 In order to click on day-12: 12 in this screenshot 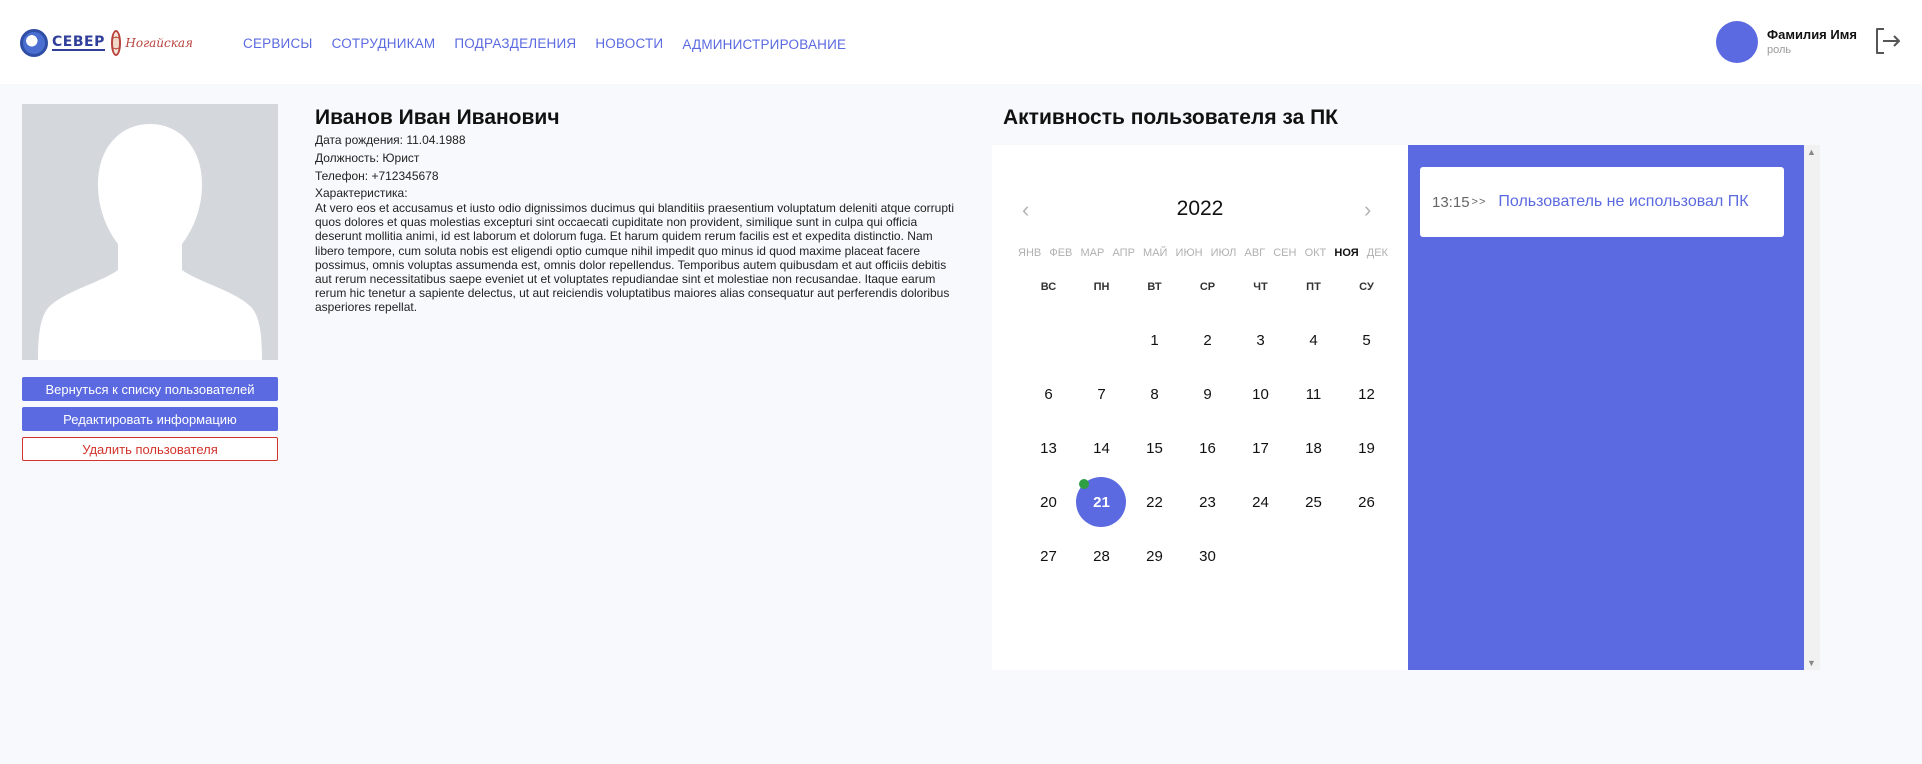, I will do `click(1366, 394)`.